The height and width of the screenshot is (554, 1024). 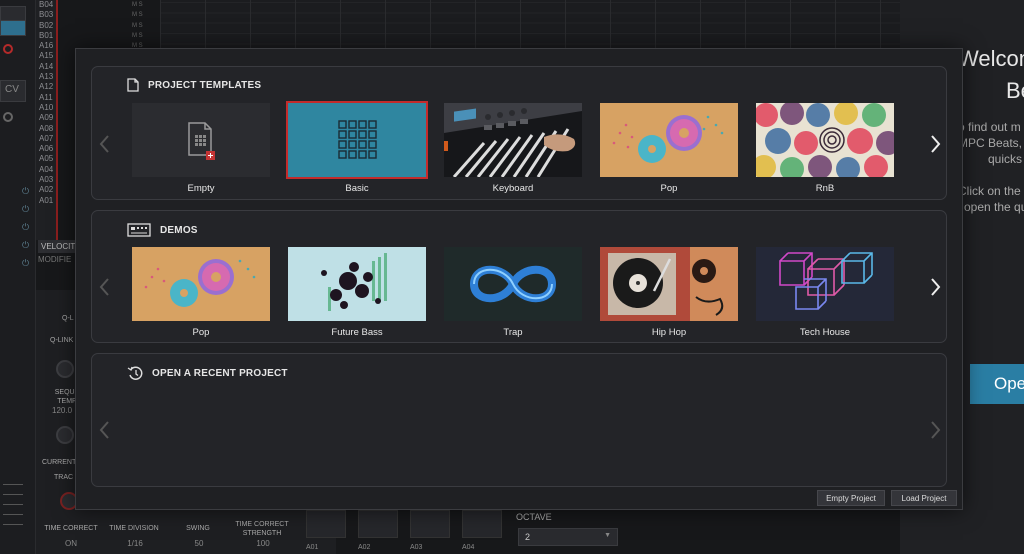 I want to click on welcome-text: Click on the, so click(x=989, y=191).